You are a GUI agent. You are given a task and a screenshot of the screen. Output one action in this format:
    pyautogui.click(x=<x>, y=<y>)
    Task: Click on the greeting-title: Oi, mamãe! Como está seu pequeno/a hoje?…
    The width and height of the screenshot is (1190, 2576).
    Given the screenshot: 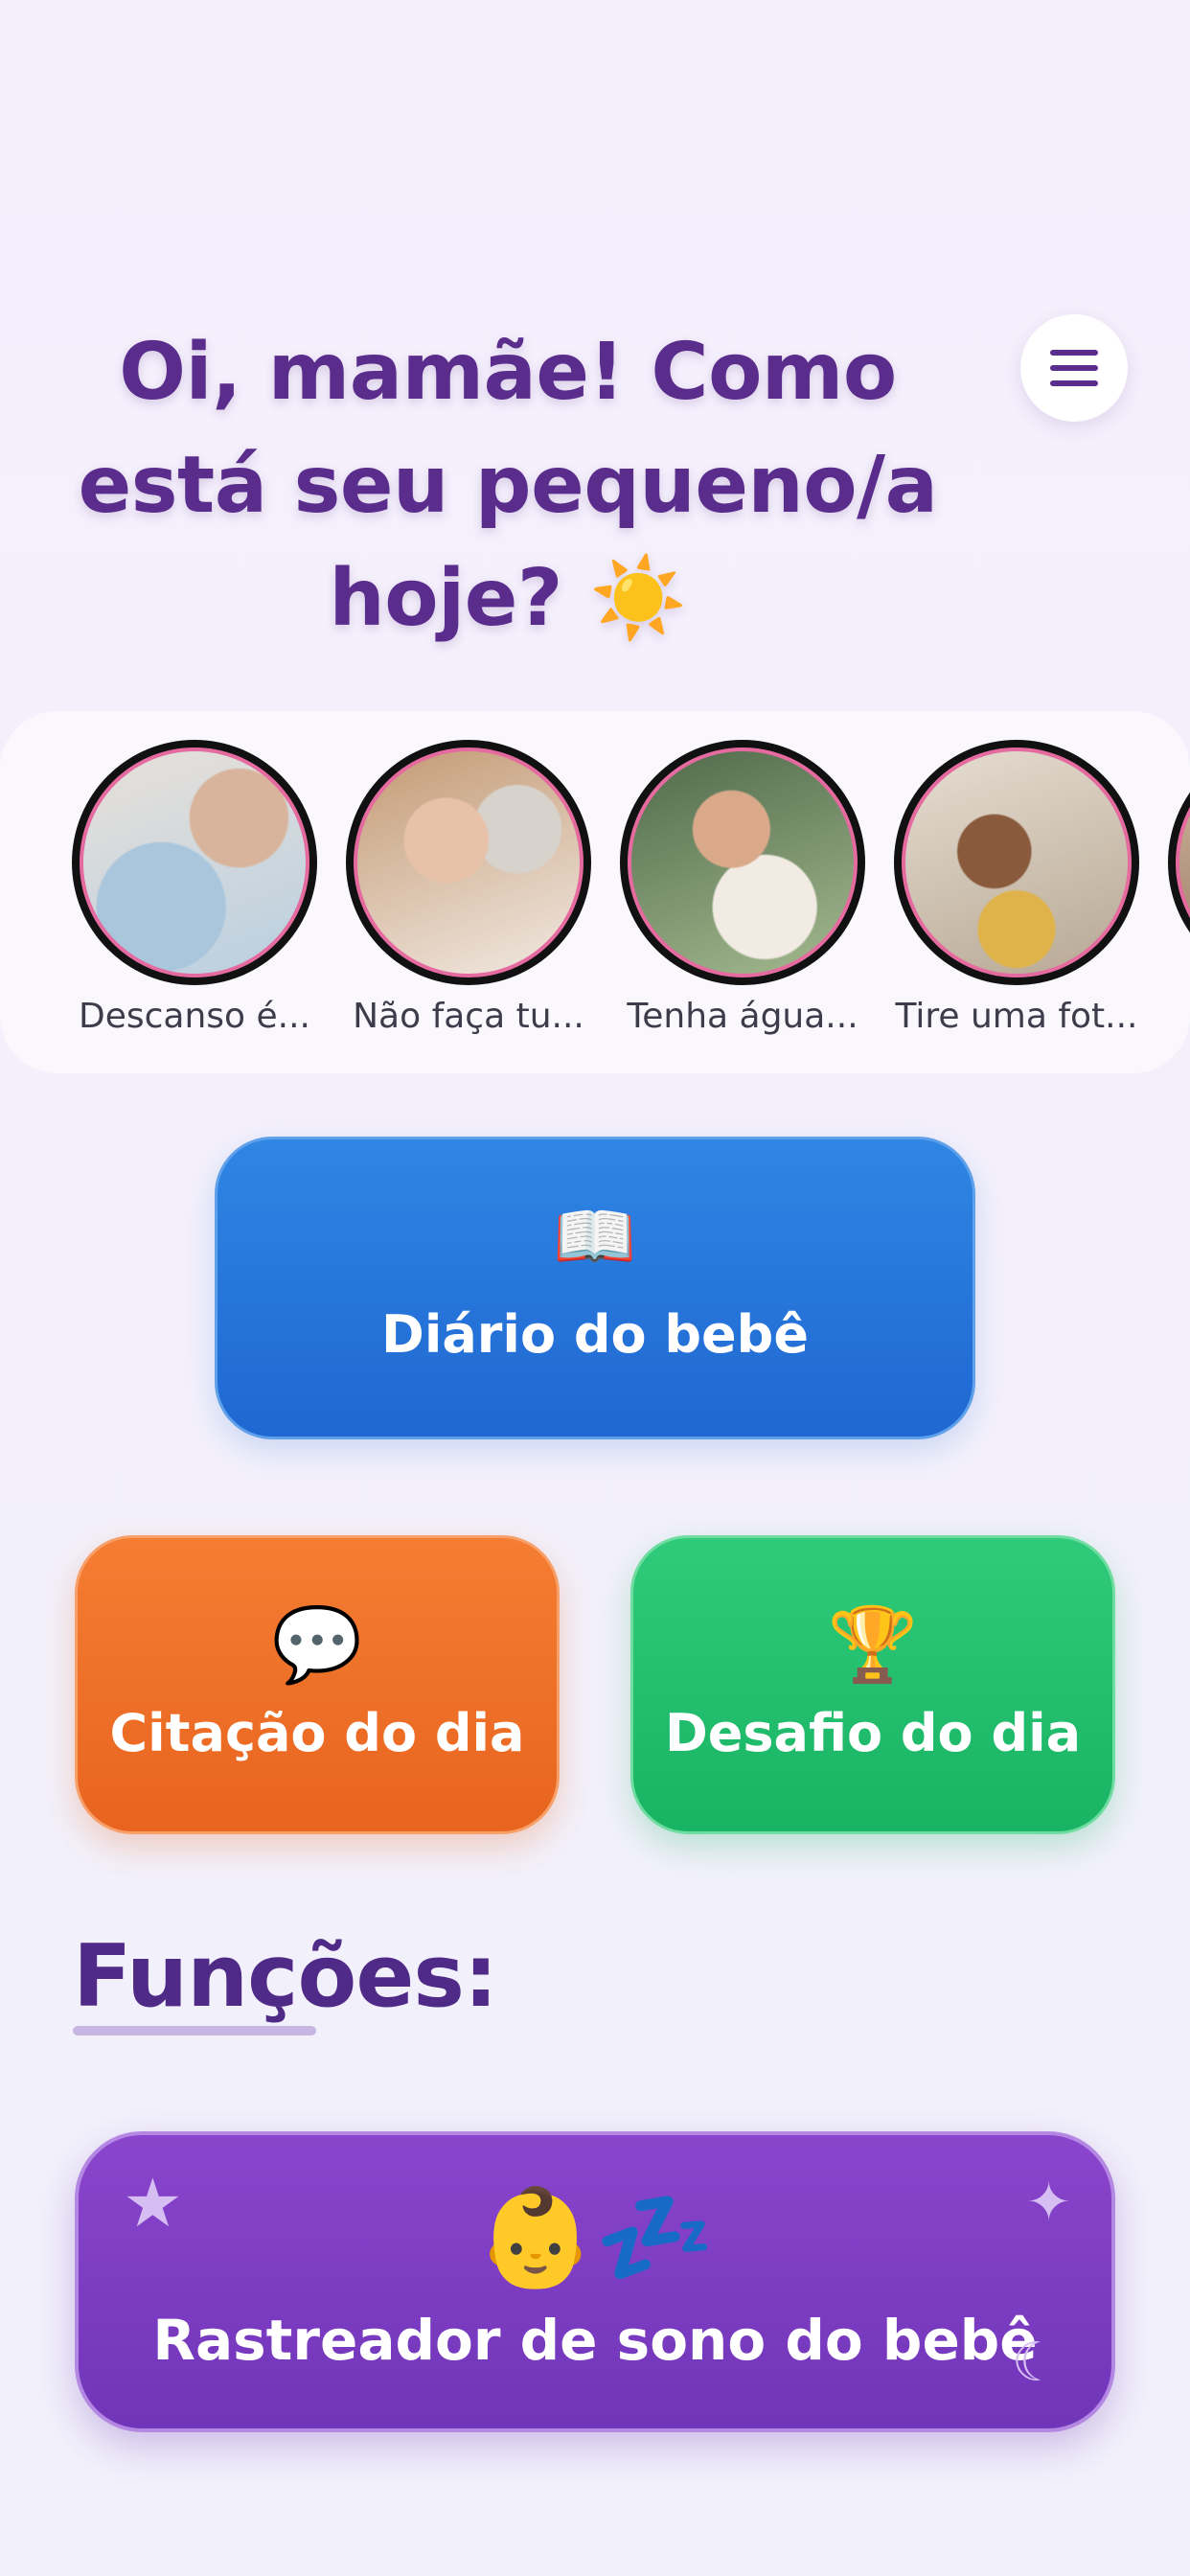 What is the action you would take?
    pyautogui.click(x=508, y=486)
    